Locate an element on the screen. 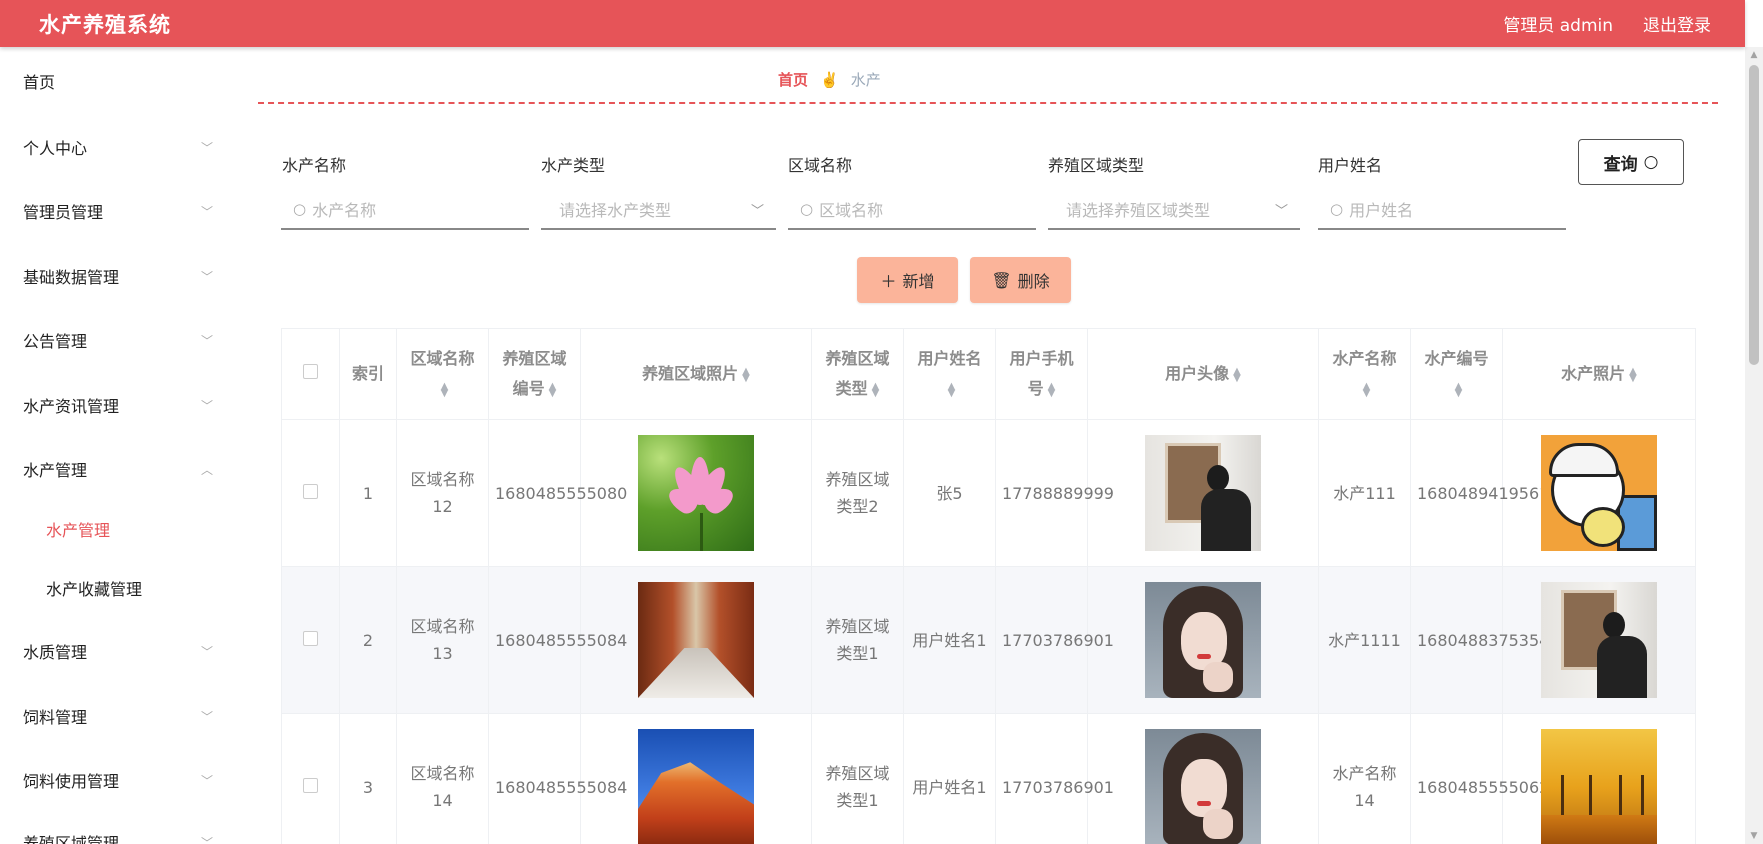  area-name-label: 区域名称 is located at coordinates (820, 165).